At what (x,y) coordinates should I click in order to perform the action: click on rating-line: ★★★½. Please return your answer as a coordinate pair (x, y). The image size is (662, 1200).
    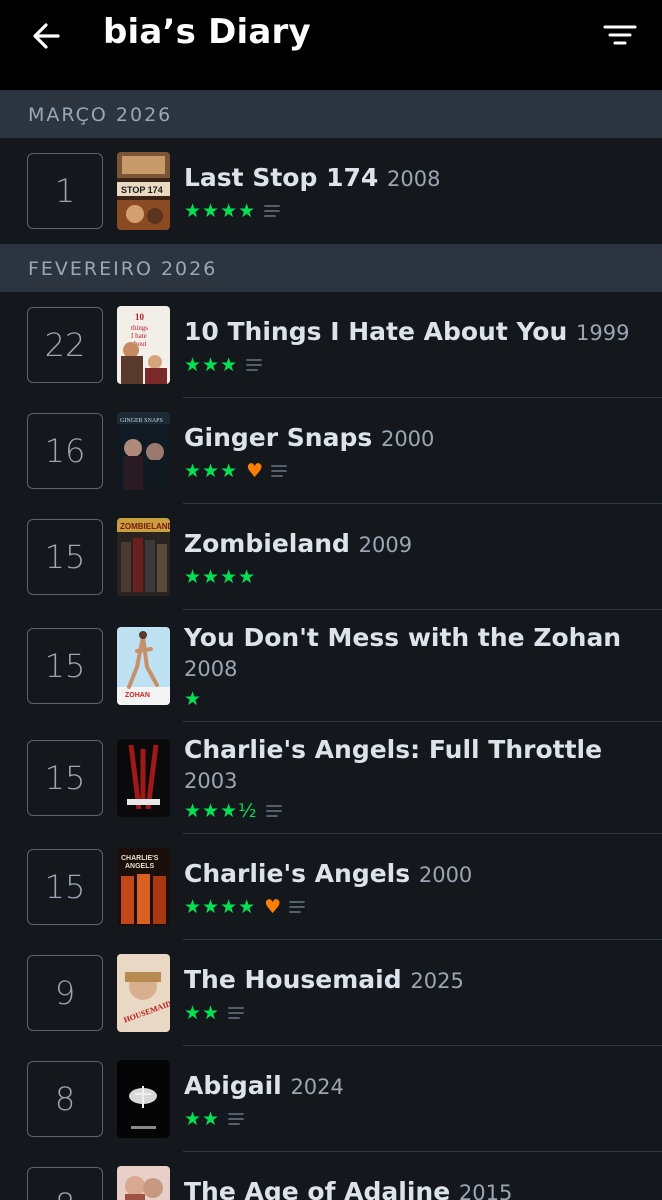
    Looking at the image, I should click on (233, 811).